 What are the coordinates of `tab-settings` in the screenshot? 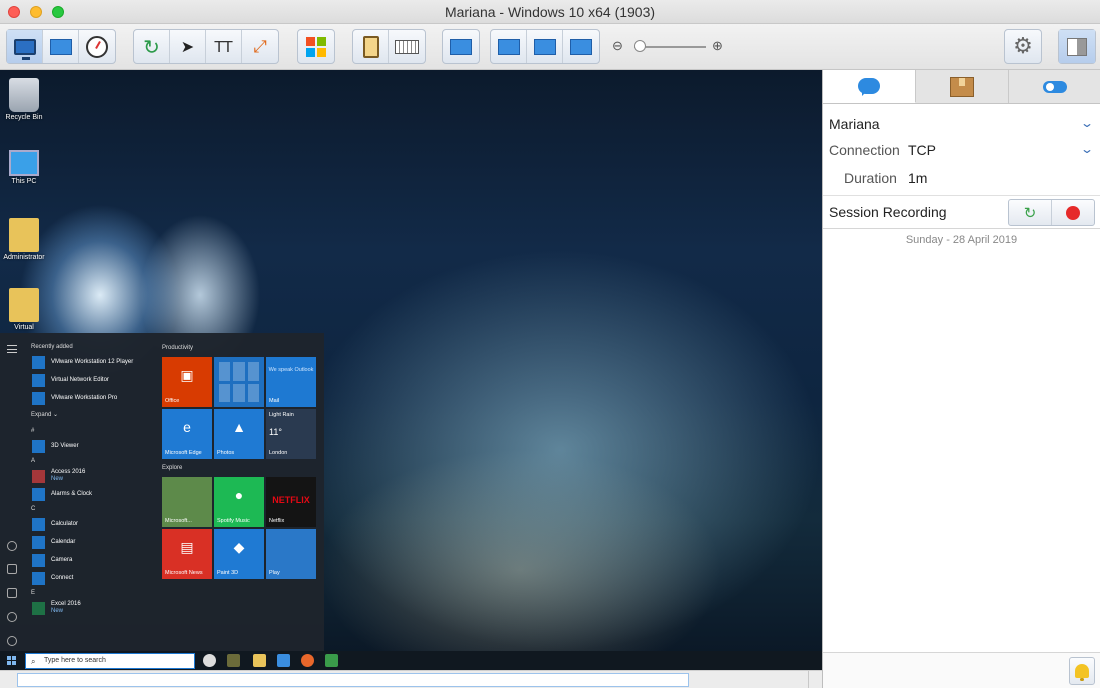 It's located at (1054, 86).